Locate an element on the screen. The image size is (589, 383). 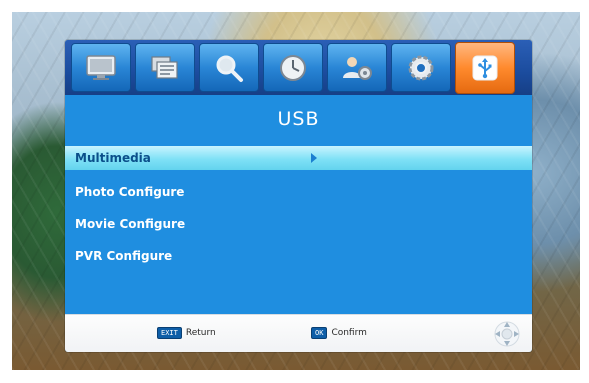
menu-item-movie-configure: Movie Configure is located at coordinates (298, 224).